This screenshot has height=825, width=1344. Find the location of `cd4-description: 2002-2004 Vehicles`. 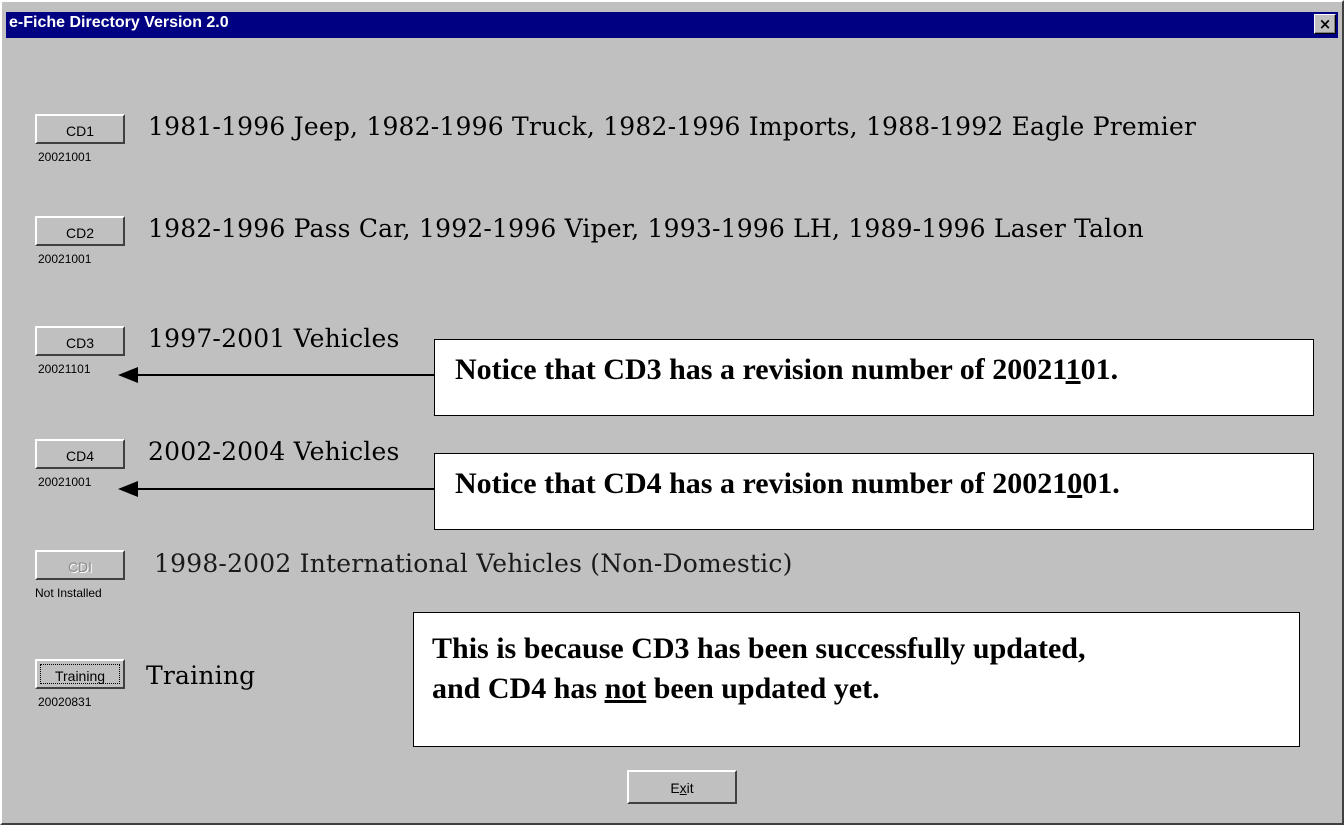

cd4-description: 2002-2004 Vehicles is located at coordinates (274, 451).